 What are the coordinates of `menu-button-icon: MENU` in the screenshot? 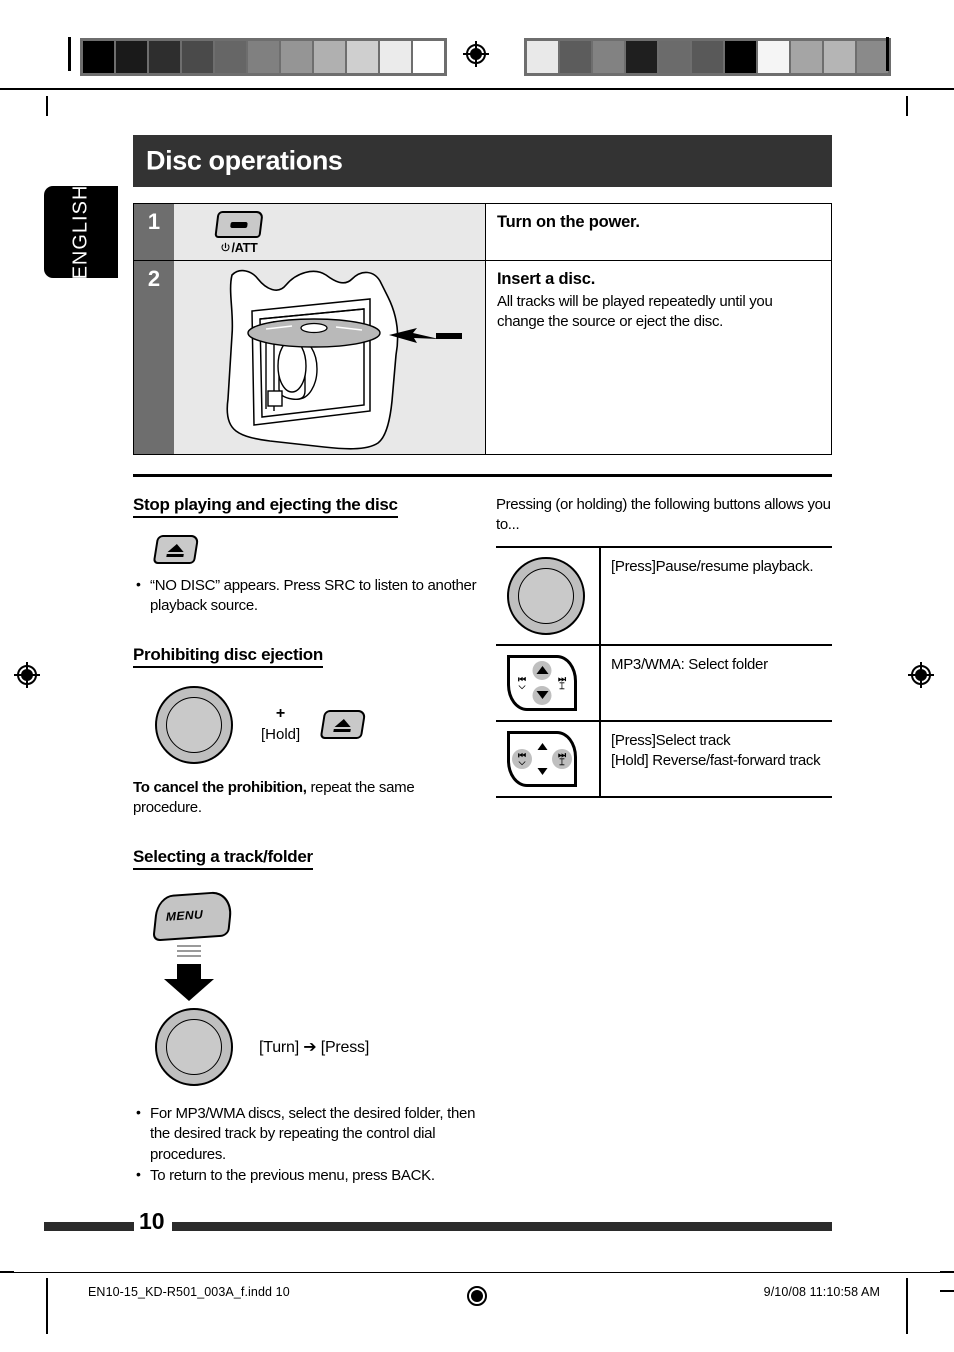 It's located at (193, 916).